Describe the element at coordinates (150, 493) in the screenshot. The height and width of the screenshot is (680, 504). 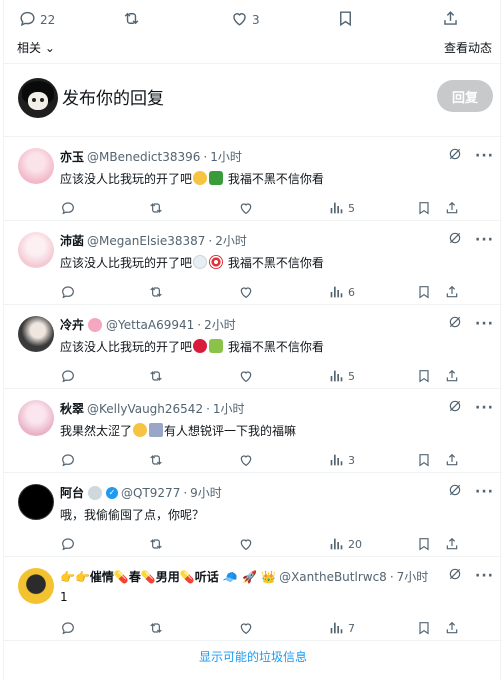
I see `user-handle: @QT9277` at that location.